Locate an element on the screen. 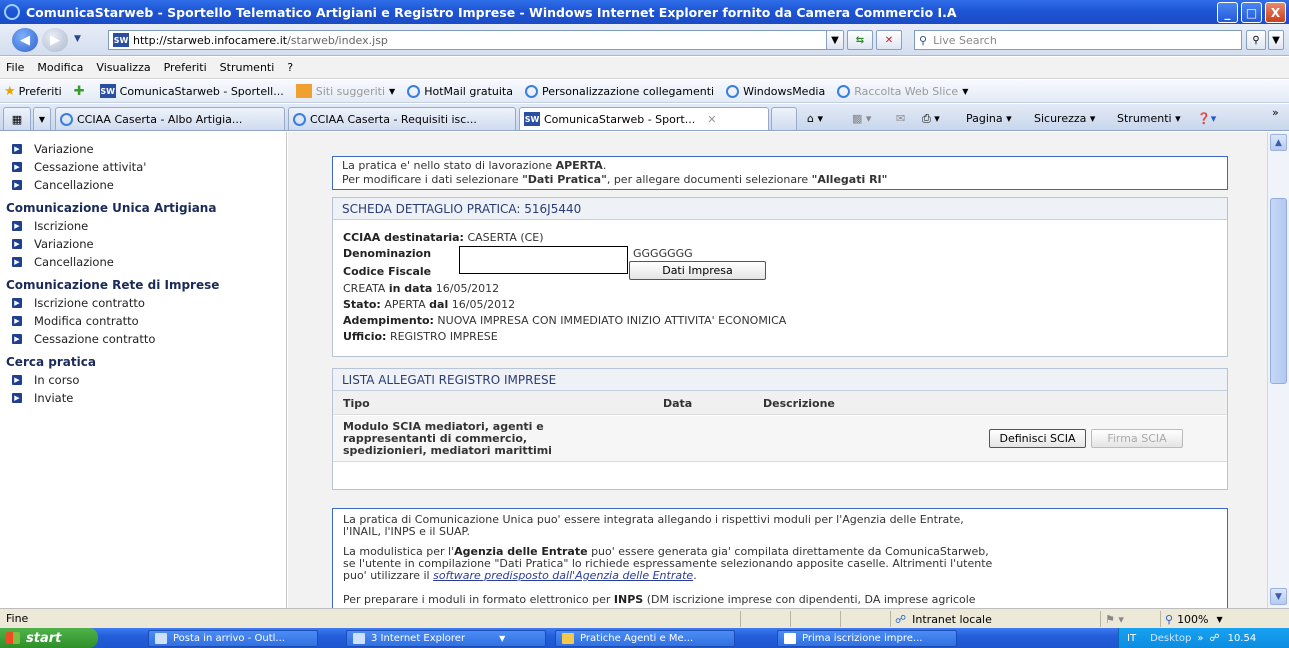 The image size is (1289, 648). firma-scia-button: Firma SCIA is located at coordinates (1137, 438).